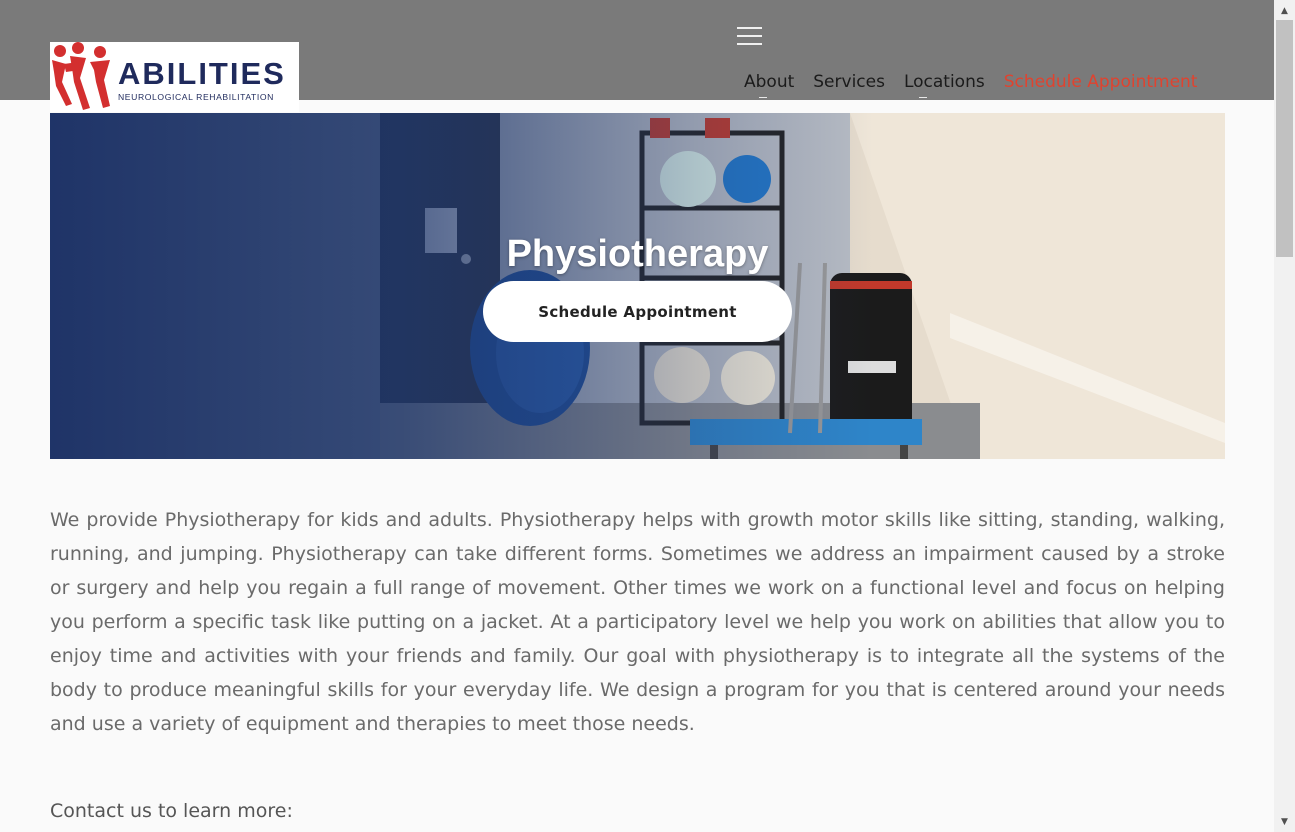 This screenshot has width=1295, height=832. I want to click on abilities-figures-icon, so click(81, 76).